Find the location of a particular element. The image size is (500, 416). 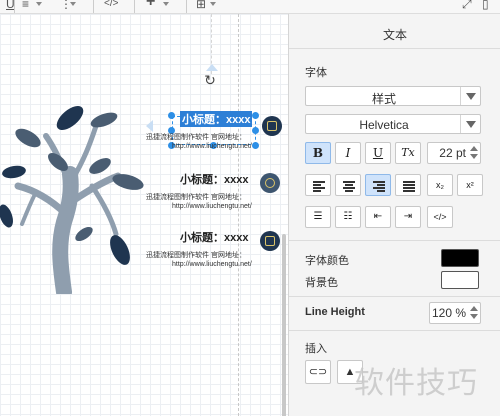

table-icon: ⊞ is located at coordinates (201, 5).